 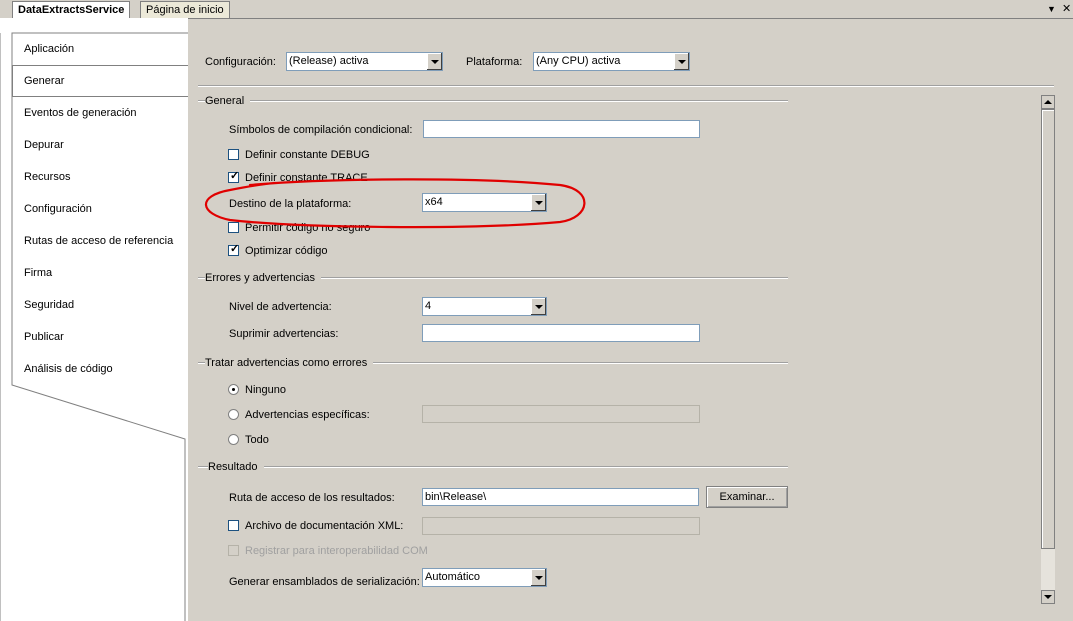 I want to click on warning-level-dropdown: 4, so click(x=484, y=306).